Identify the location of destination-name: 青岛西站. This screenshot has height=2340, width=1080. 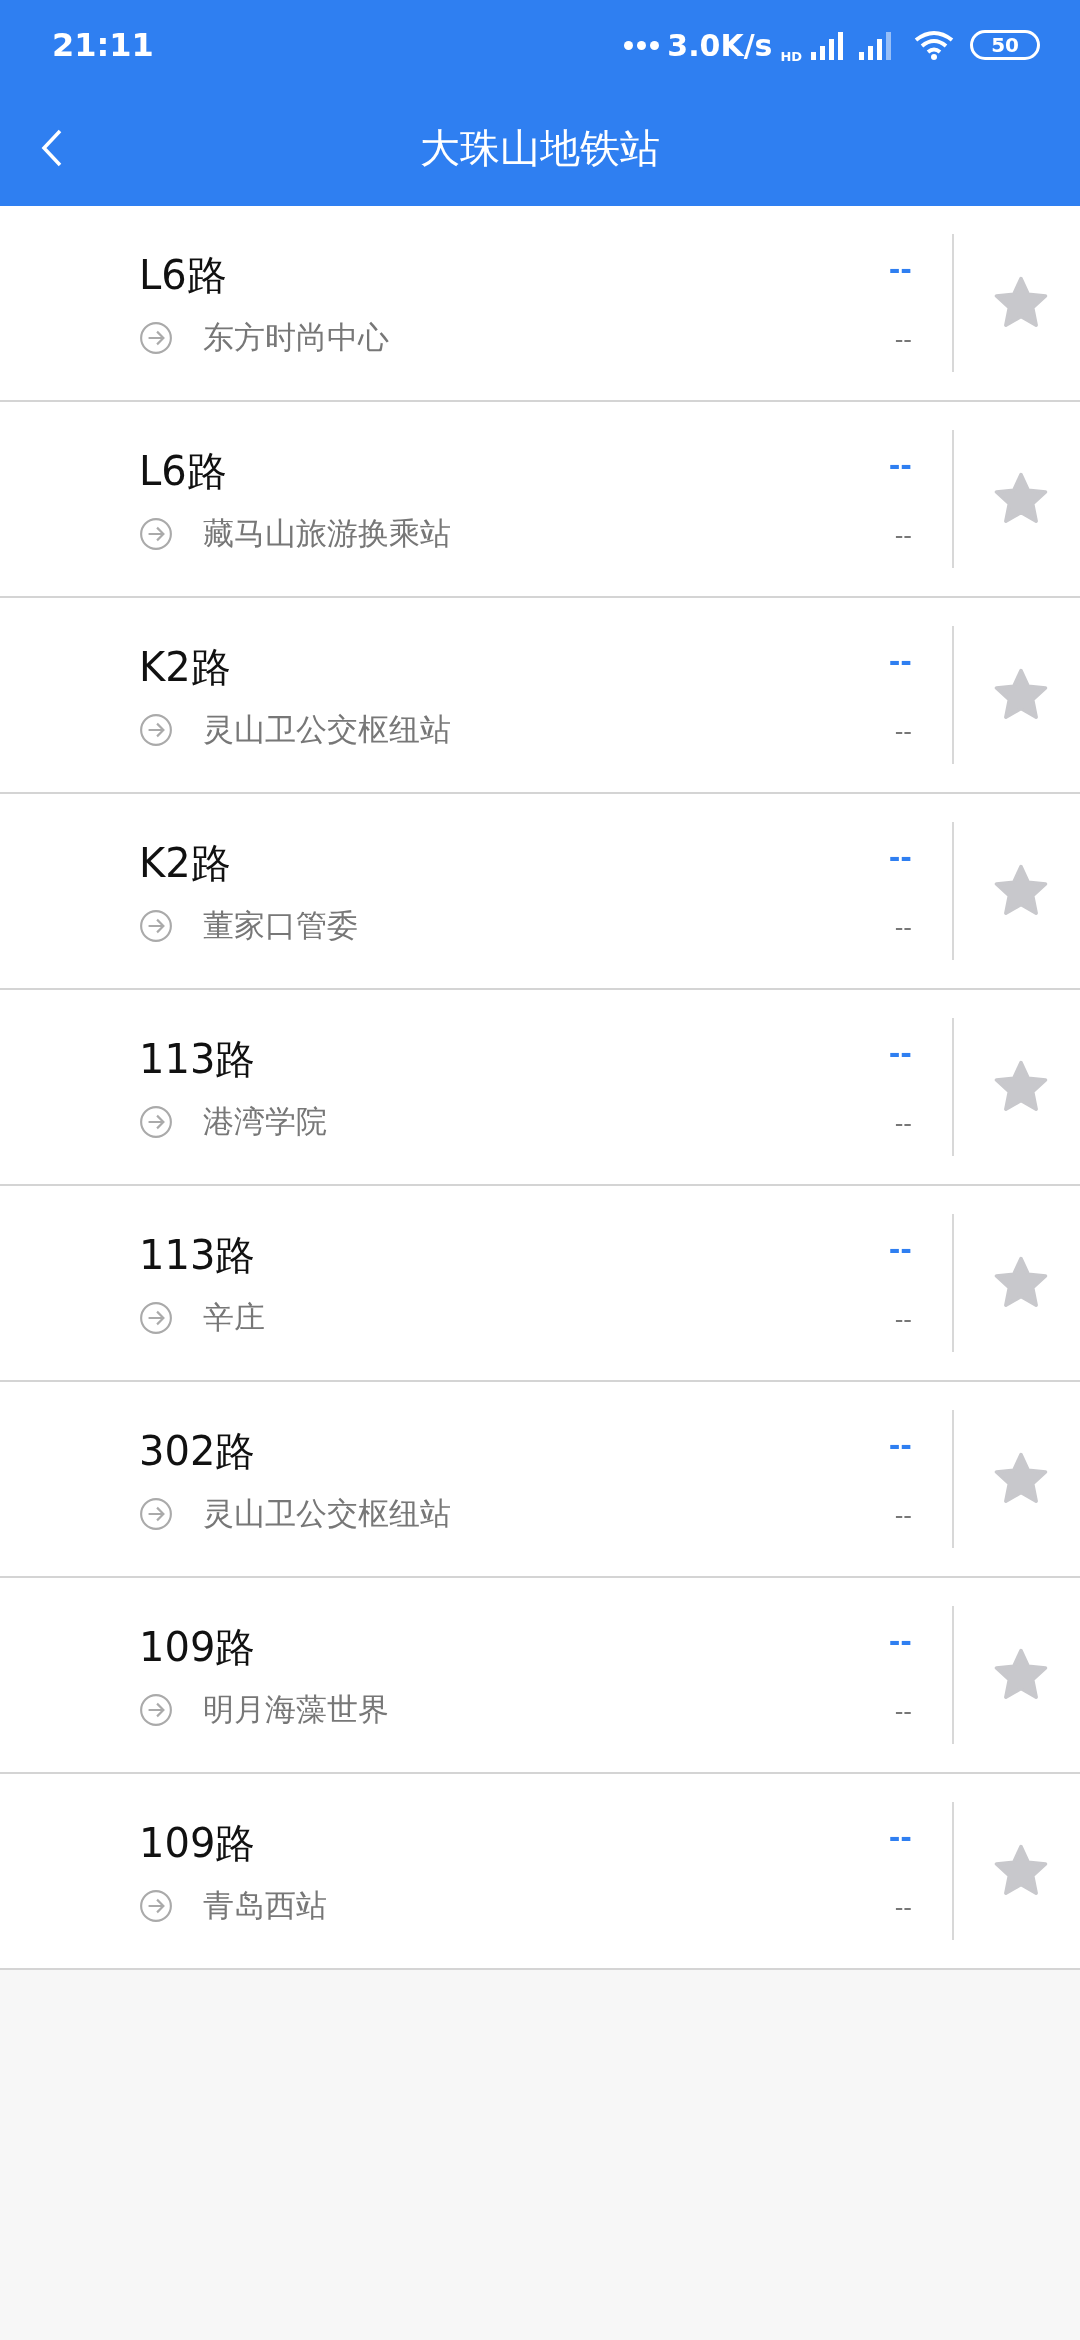
(265, 1905).